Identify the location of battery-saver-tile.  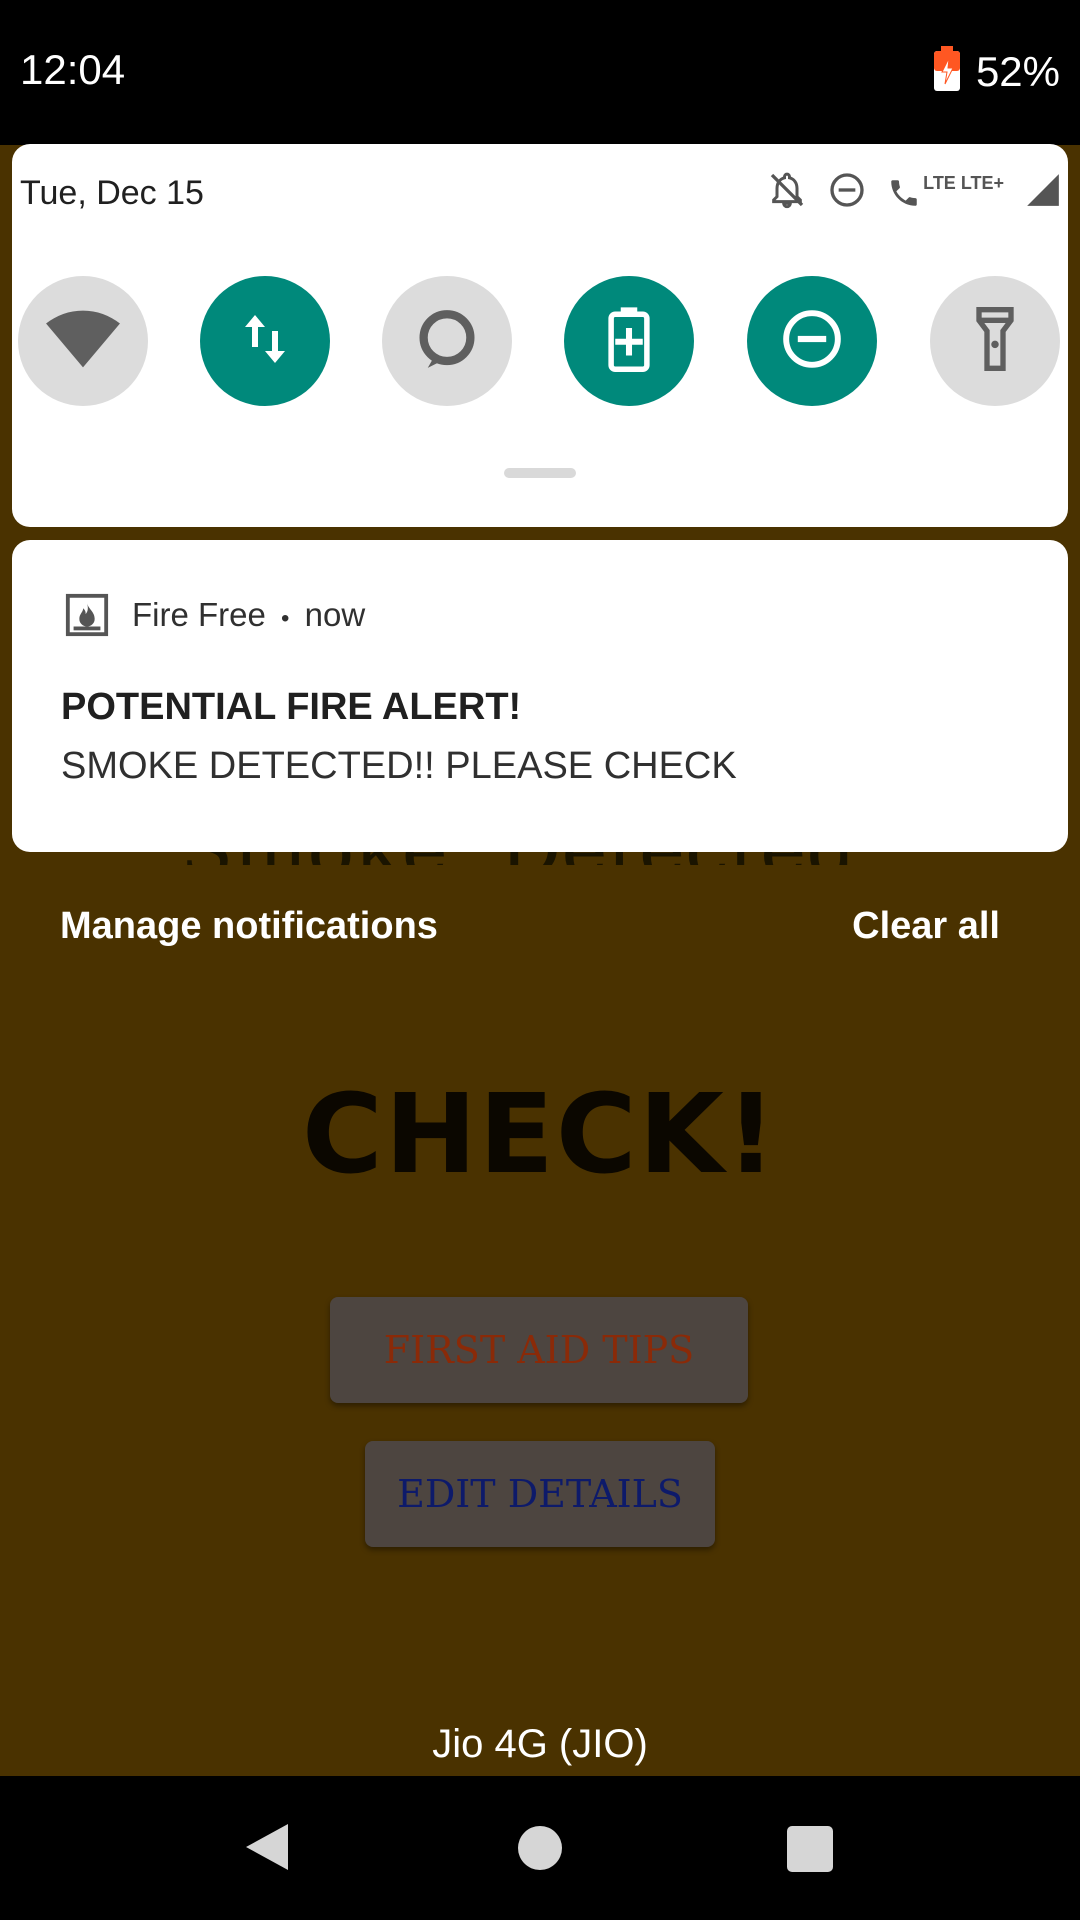
(629, 341).